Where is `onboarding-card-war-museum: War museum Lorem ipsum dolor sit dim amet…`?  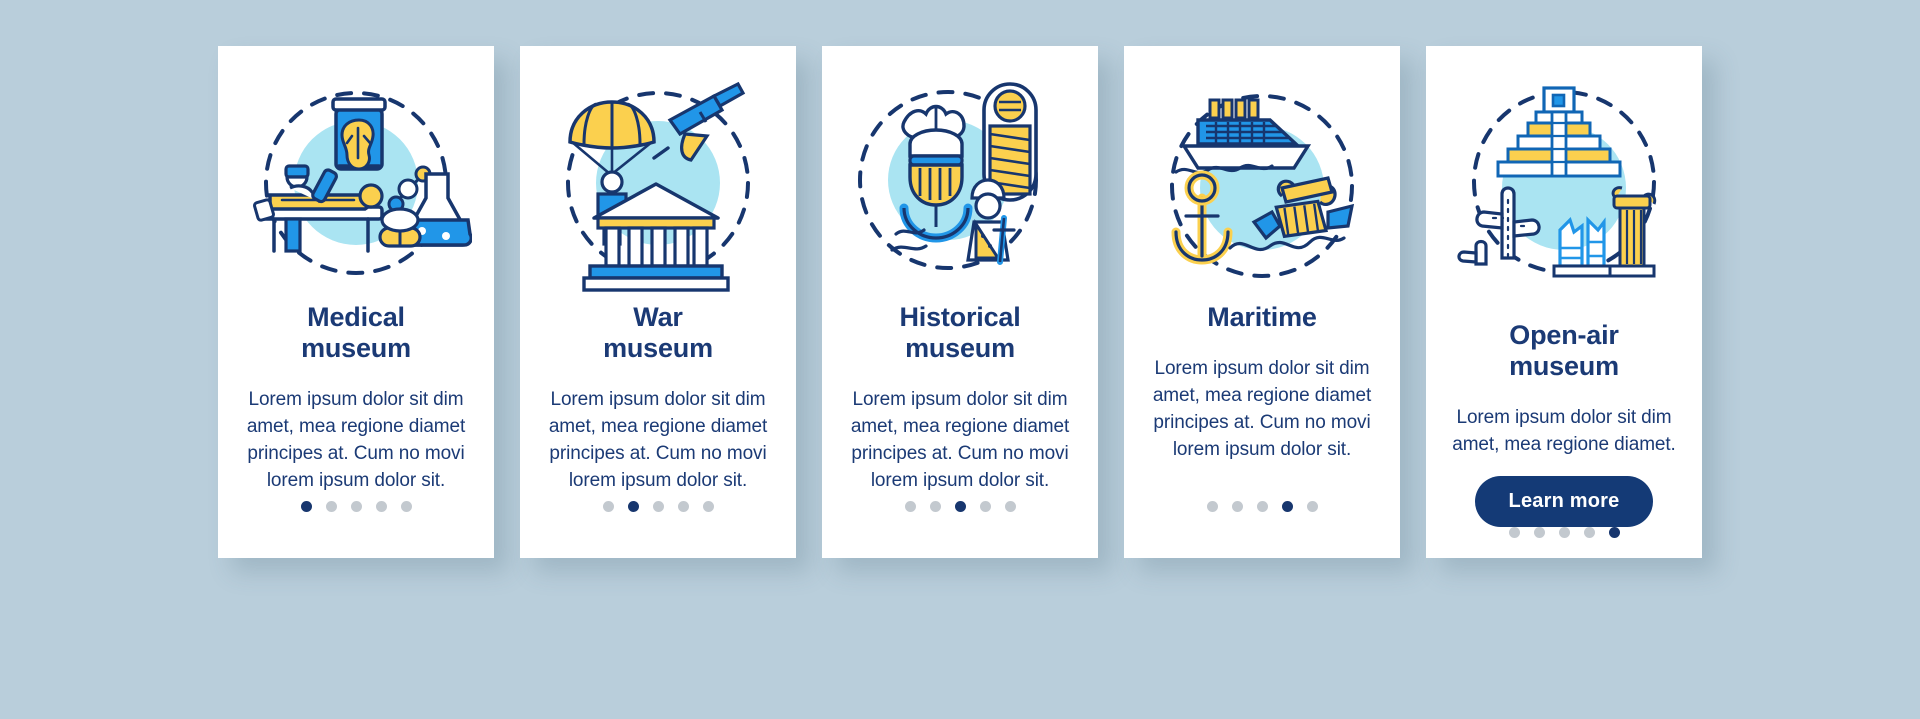
onboarding-card-war-museum: War museum Lorem ipsum dolor sit dim amet… is located at coordinates (658, 302).